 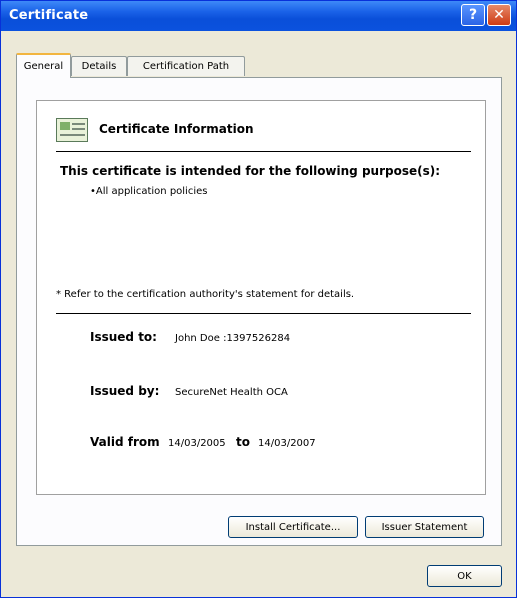 I want to click on close-icon: ✕, so click(x=499, y=15).